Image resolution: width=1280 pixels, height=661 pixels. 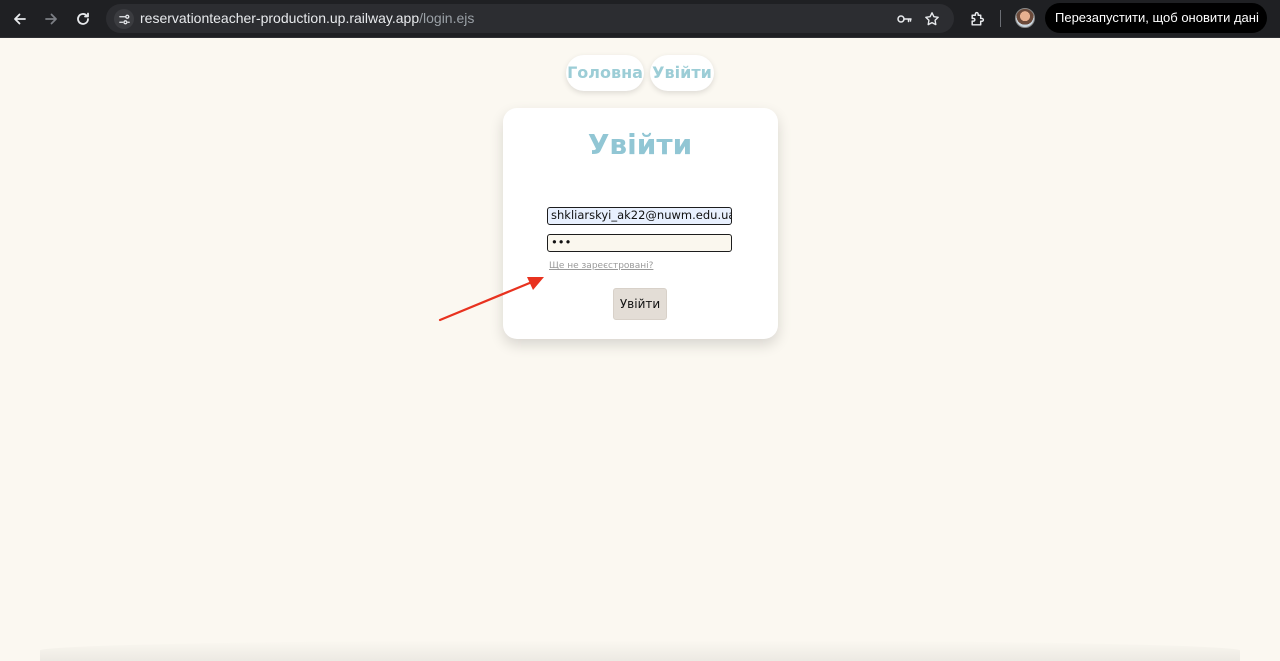 I want to click on back-icon, so click(x=20, y=19).